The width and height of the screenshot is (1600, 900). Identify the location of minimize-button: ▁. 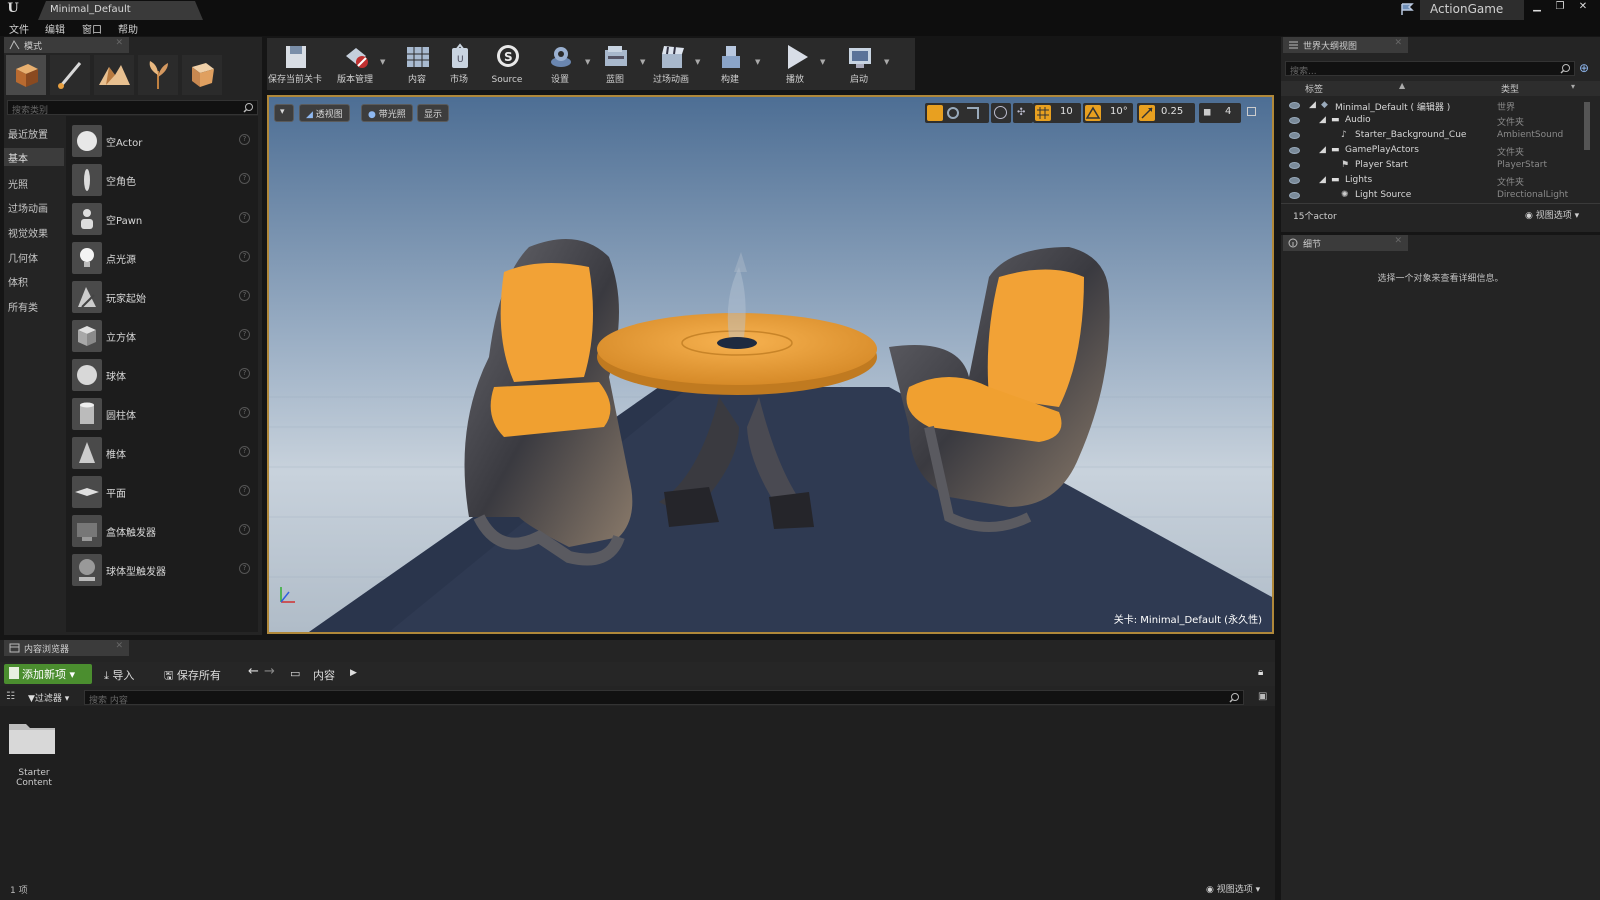
(1537, 7).